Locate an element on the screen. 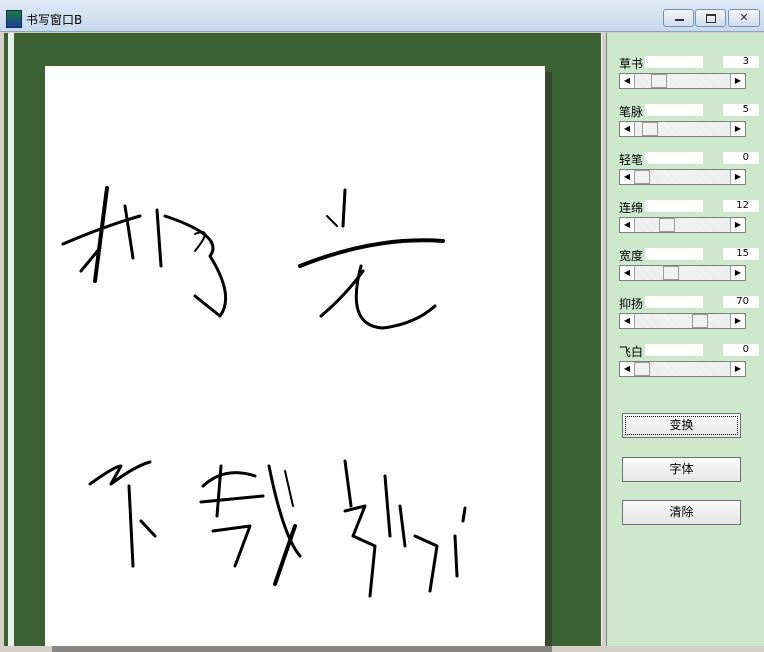 The width and height of the screenshot is (764, 652). param-feibai: 飞白 0 ◀ ▶ is located at coordinates (689, 365).